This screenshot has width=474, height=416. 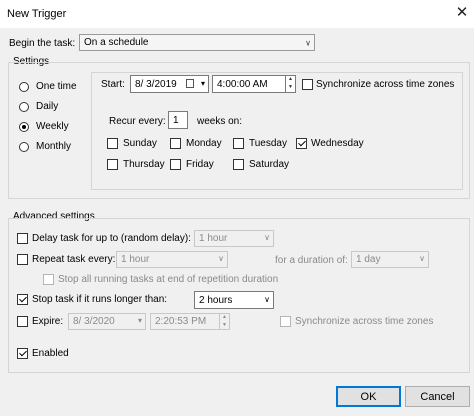 What do you see at coordinates (156, 84) in the screenshot?
I see `start-date-value: 8/ 3/2019` at bounding box center [156, 84].